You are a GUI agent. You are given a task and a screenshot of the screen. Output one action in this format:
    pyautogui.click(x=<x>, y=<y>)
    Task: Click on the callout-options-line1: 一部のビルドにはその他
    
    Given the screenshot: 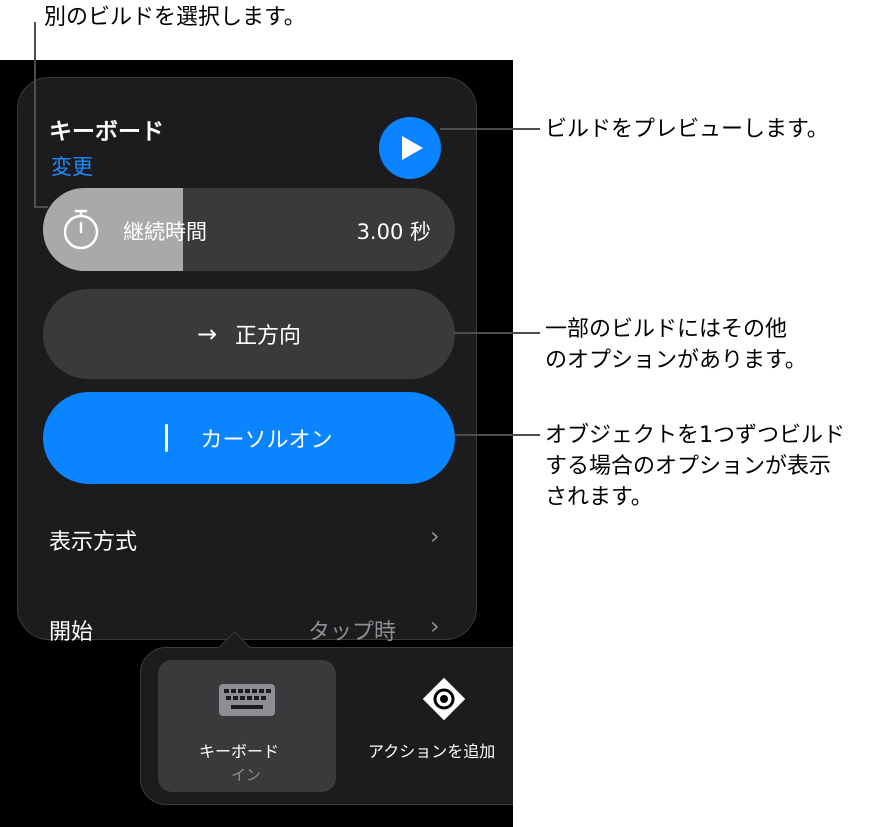 What is the action you would take?
    pyautogui.click(x=666, y=329)
    